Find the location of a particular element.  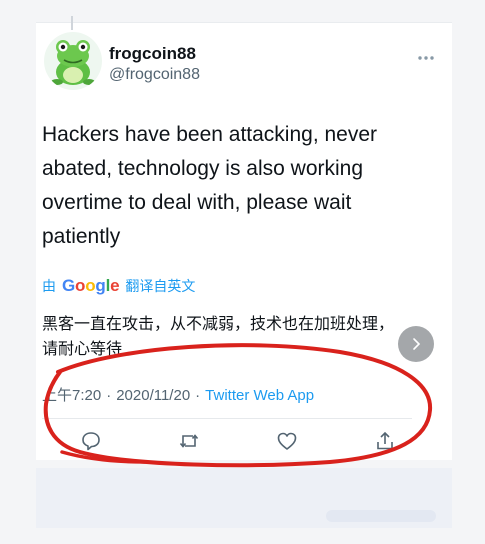

next-image-button is located at coordinates (416, 344).